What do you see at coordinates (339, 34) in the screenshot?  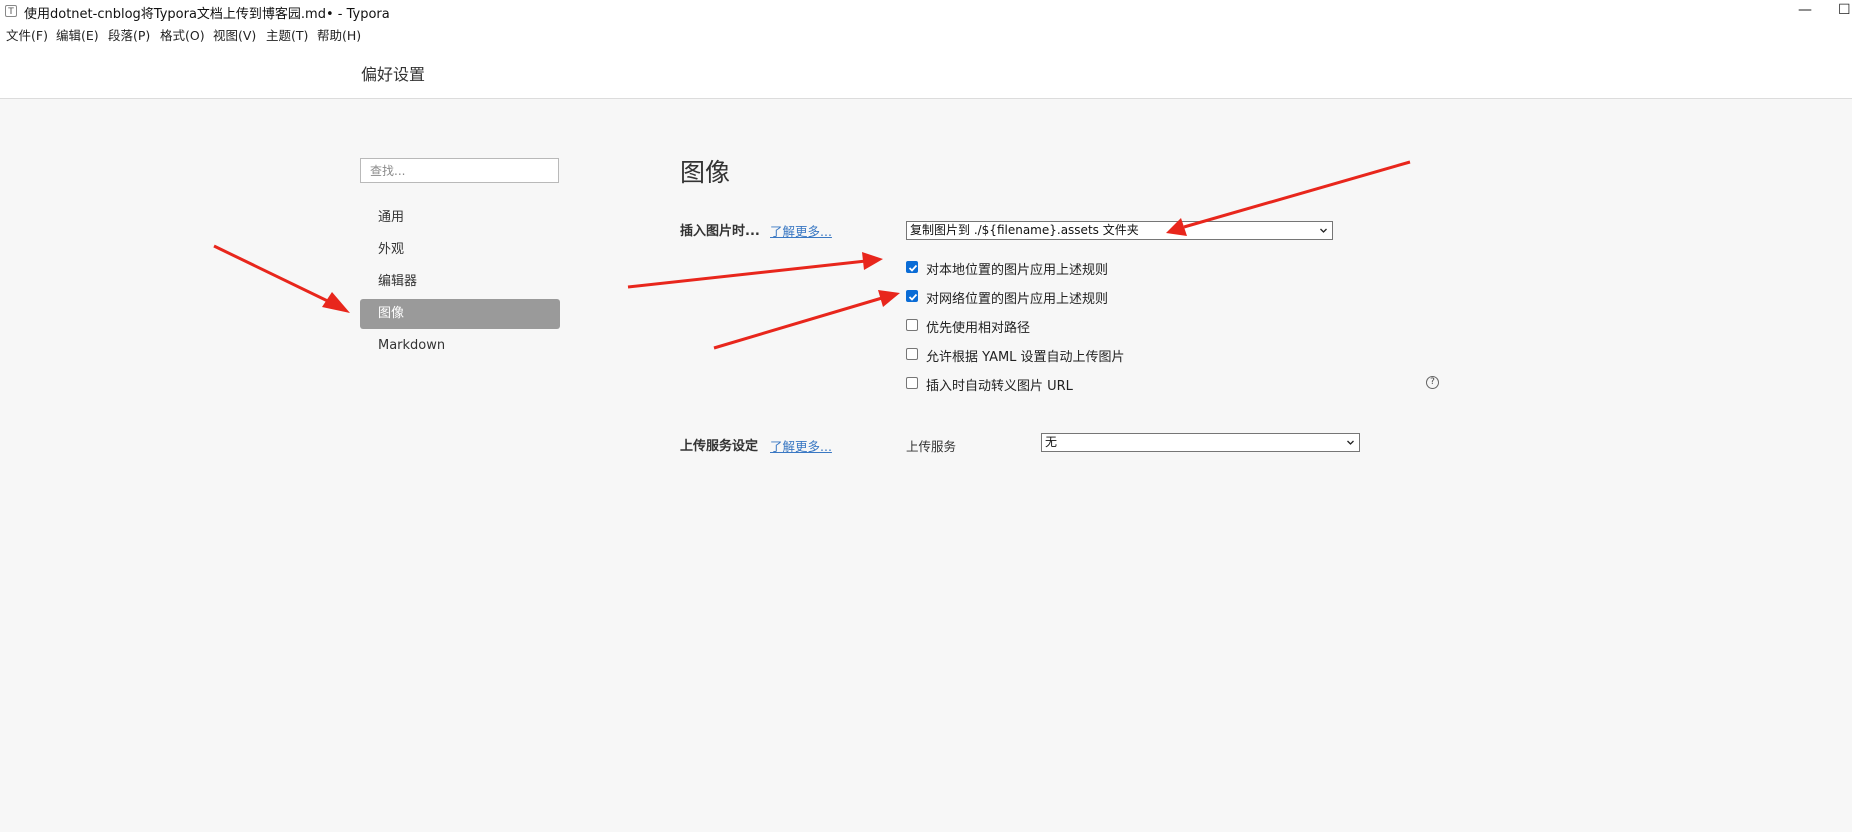 I see `menu-help: 帮助(H)` at bounding box center [339, 34].